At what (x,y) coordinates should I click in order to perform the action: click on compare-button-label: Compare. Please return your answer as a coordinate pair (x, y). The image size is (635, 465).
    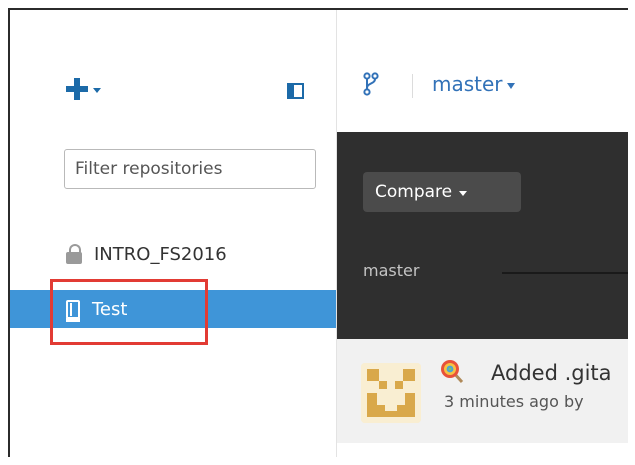
    Looking at the image, I should click on (414, 192).